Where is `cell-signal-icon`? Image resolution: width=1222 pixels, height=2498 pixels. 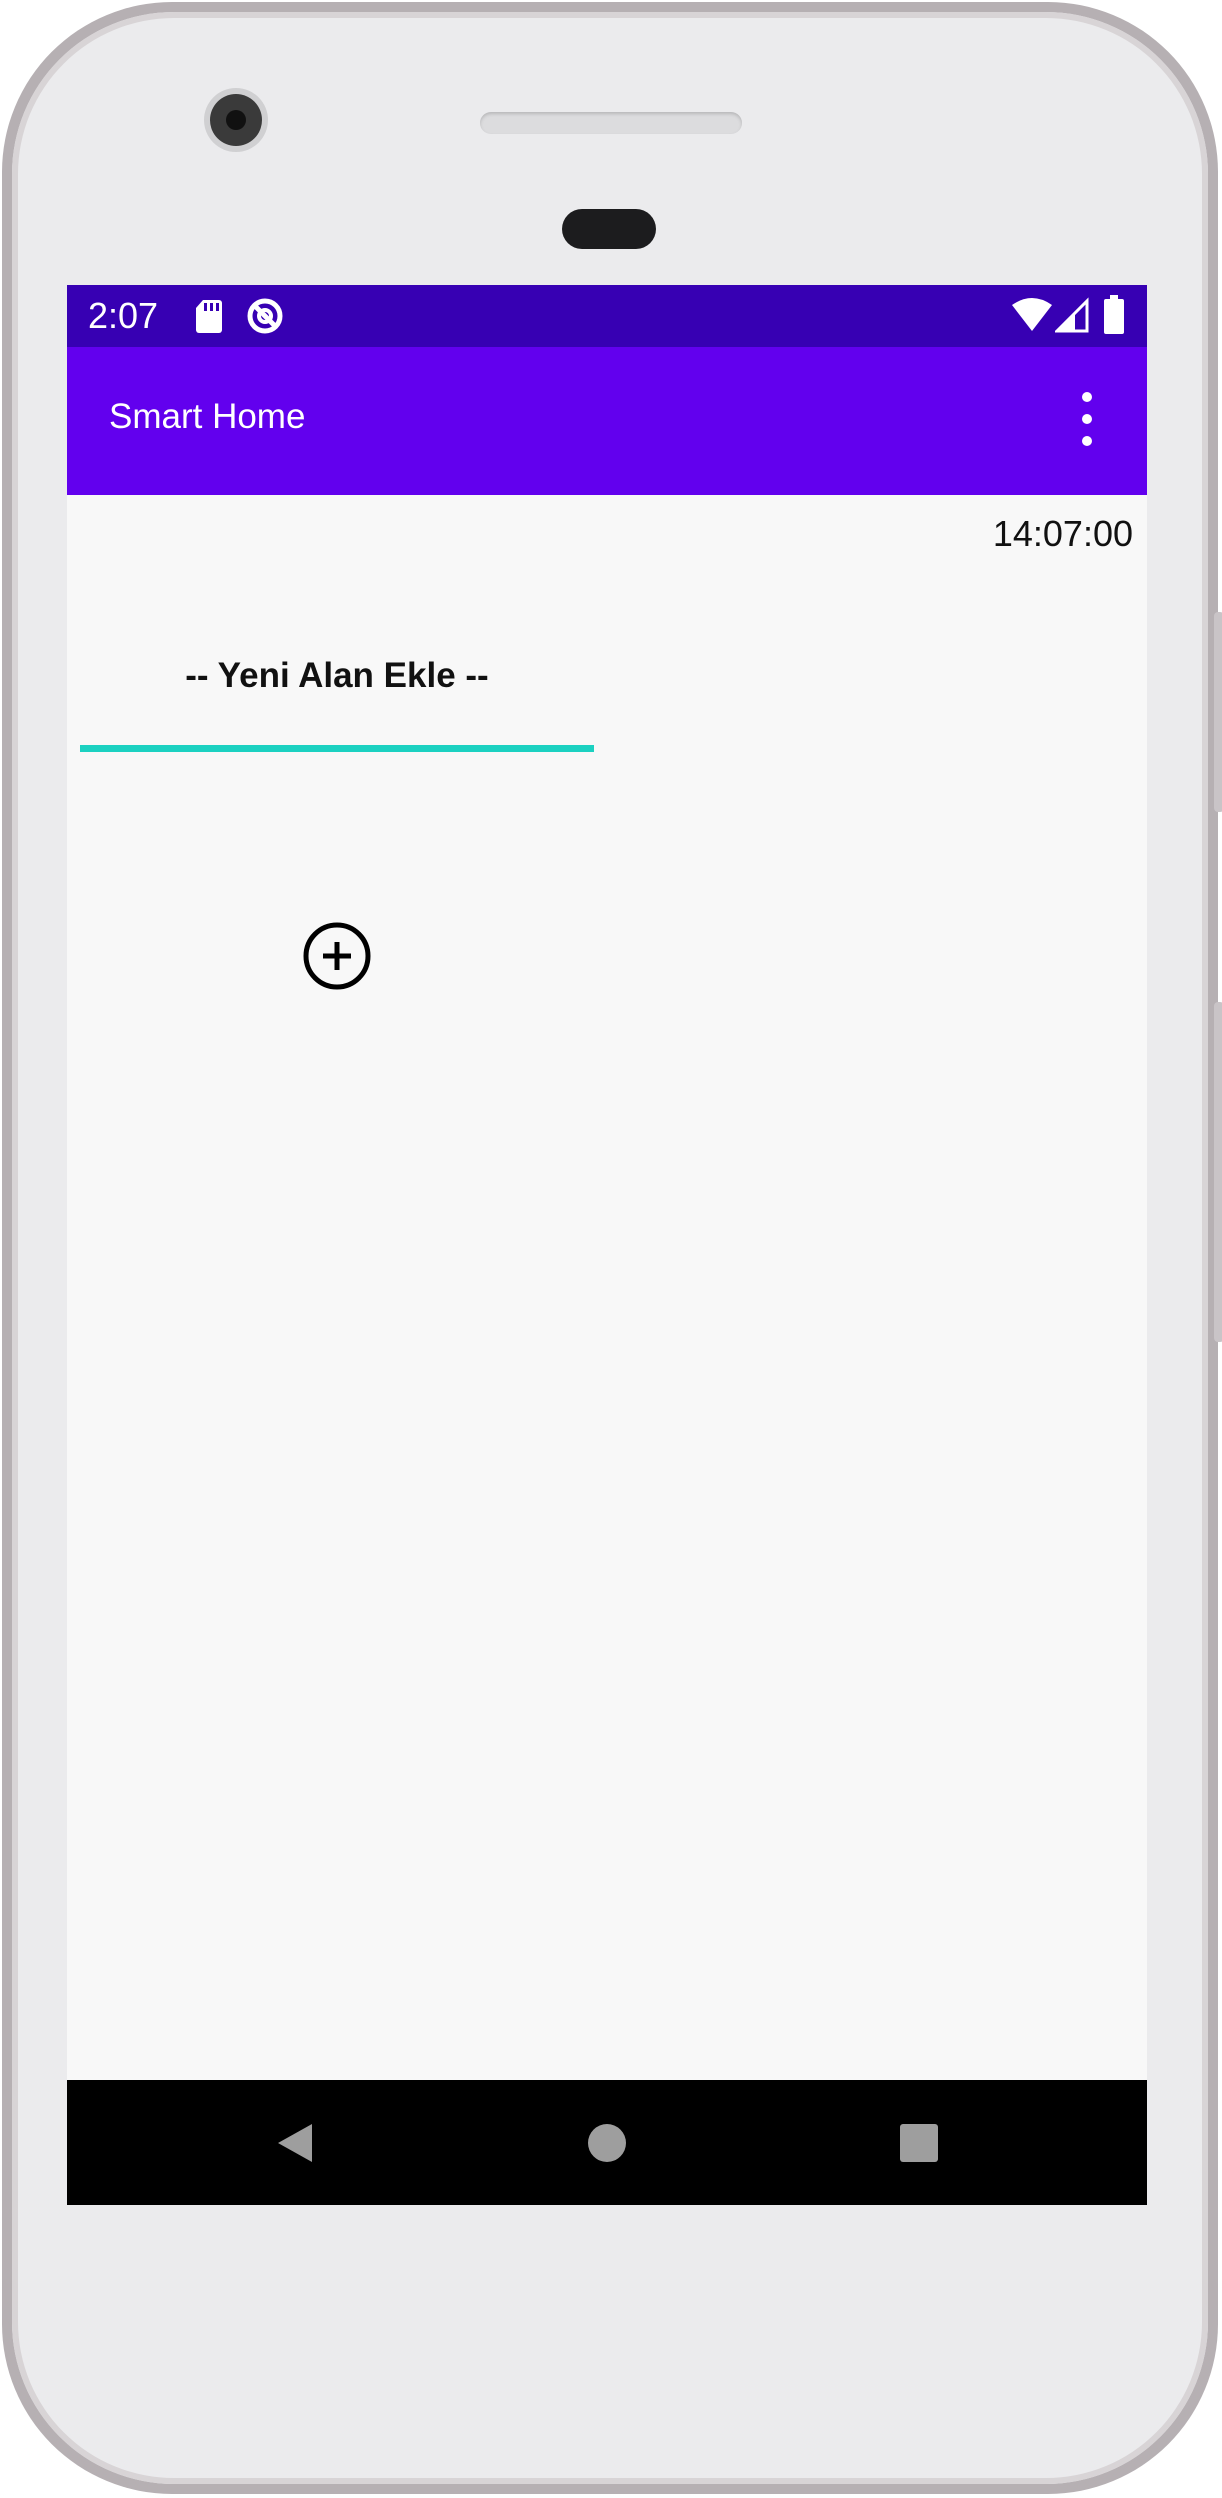
cell-signal-icon is located at coordinates (1072, 315).